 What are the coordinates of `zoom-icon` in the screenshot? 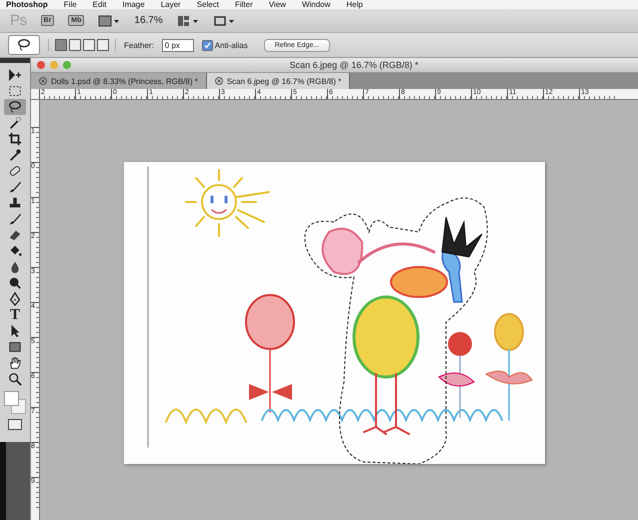 It's located at (15, 379).